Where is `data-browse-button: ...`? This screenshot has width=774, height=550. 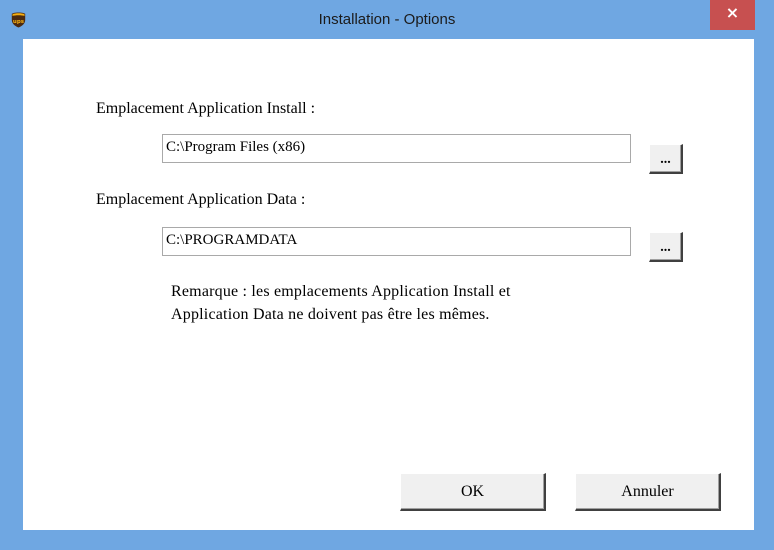
data-browse-button: ... is located at coordinates (666, 247).